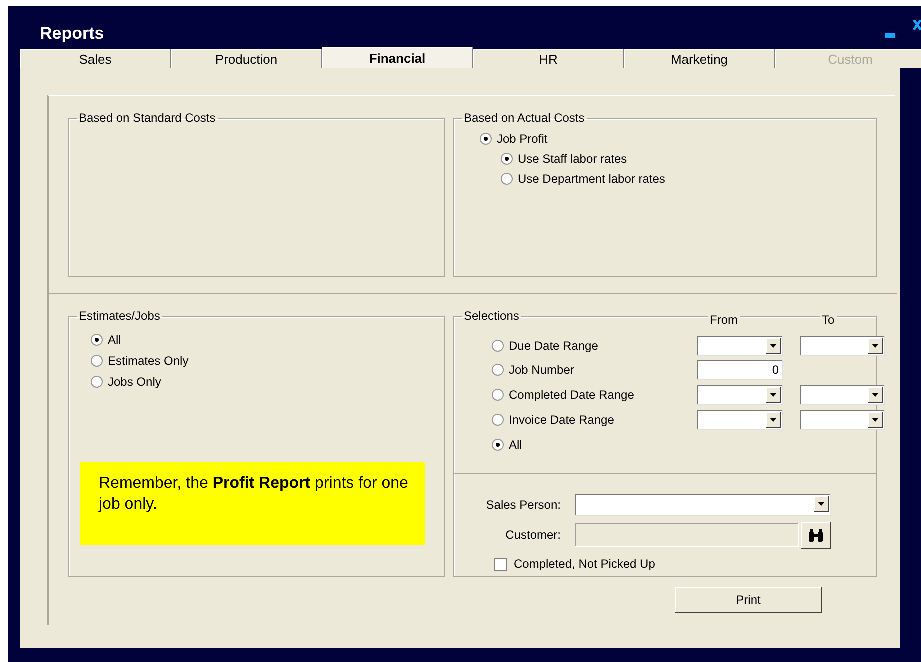 This screenshot has width=921, height=662. I want to click on radio-label: Due Date Range, so click(553, 345).